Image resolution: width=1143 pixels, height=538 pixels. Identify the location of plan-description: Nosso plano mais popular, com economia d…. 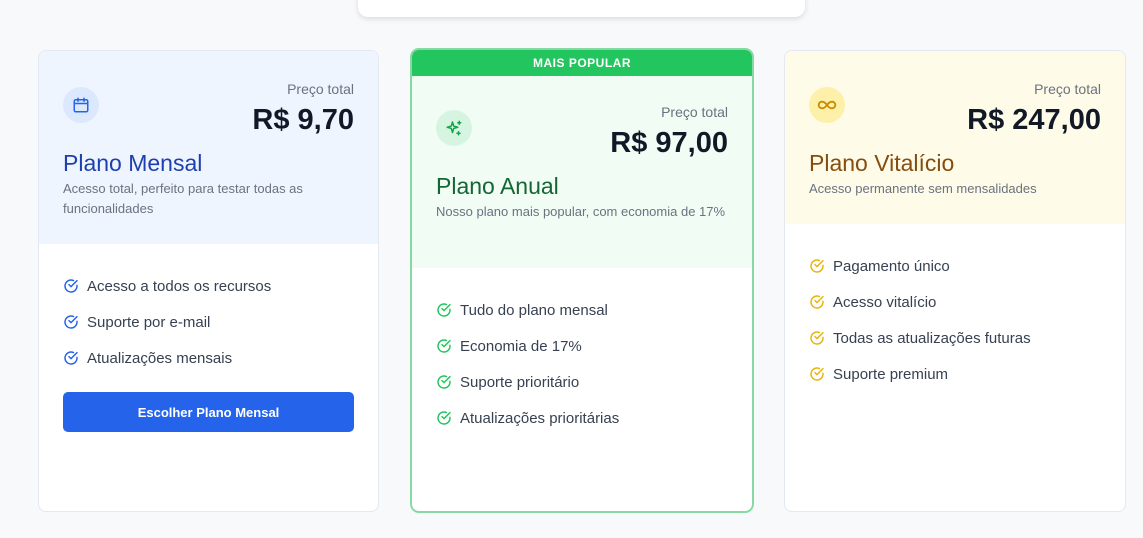
(581, 211).